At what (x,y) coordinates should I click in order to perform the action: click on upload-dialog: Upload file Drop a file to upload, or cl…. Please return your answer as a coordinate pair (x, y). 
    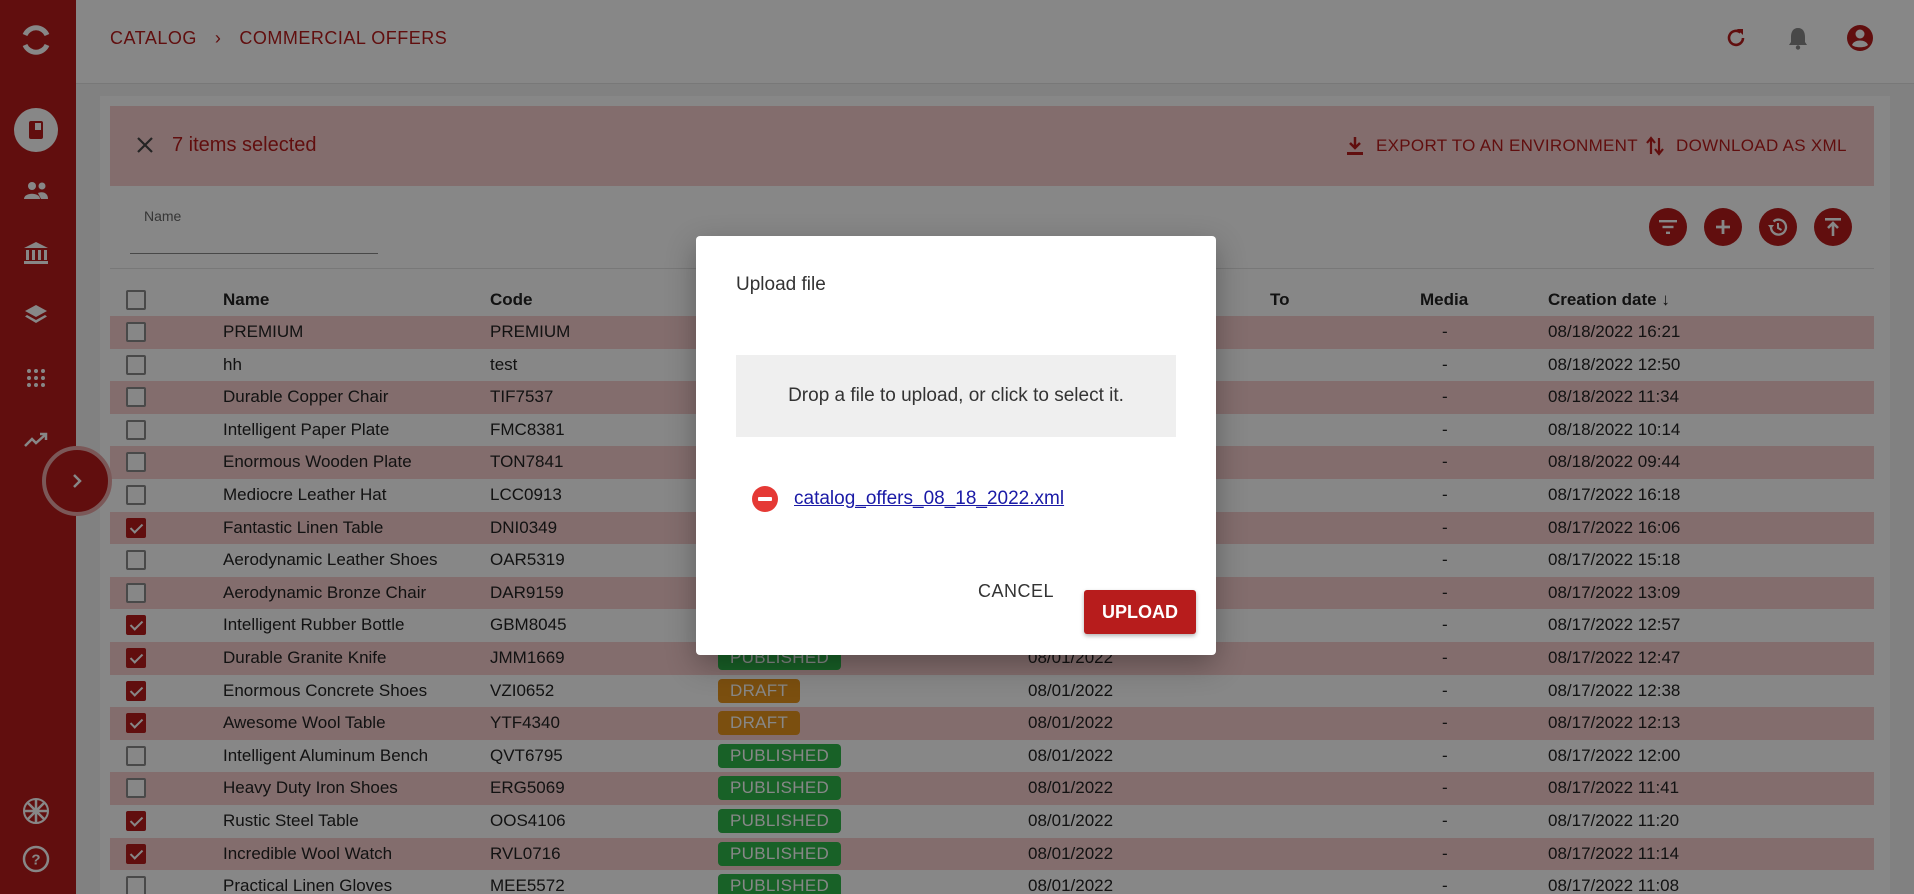
    Looking at the image, I should click on (956, 445).